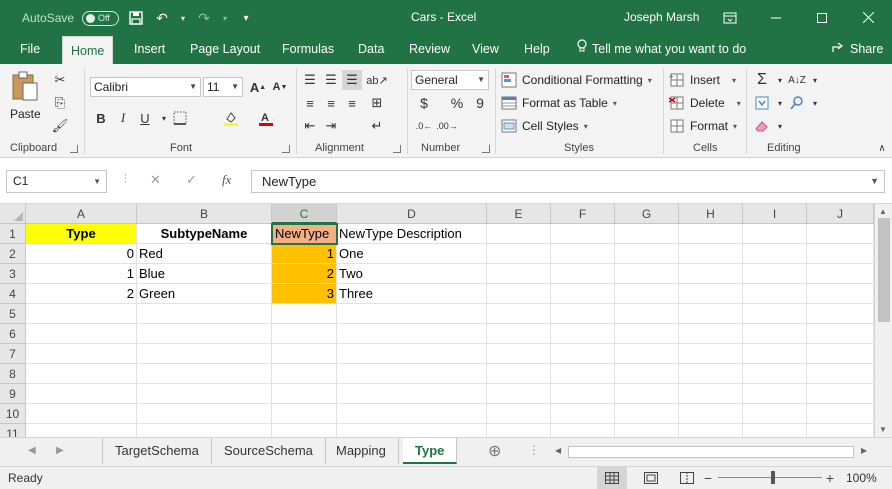 The height and width of the screenshot is (489, 892). Describe the element at coordinates (583, 214) in the screenshot. I see `column-header-f: F` at that location.